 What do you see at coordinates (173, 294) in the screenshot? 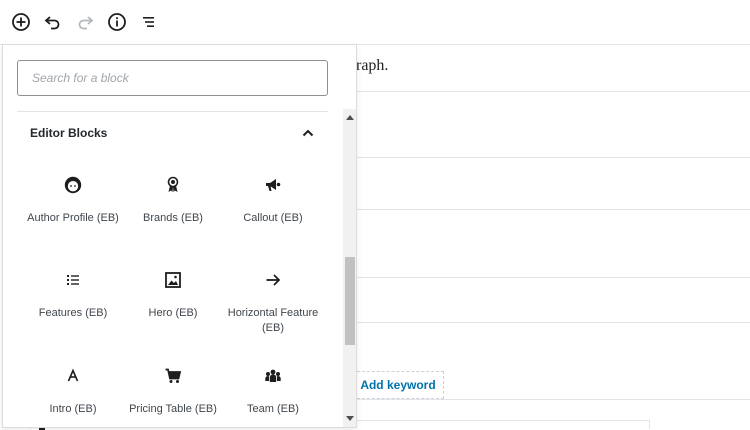
I see `block-hero: Hero (EB)` at bounding box center [173, 294].